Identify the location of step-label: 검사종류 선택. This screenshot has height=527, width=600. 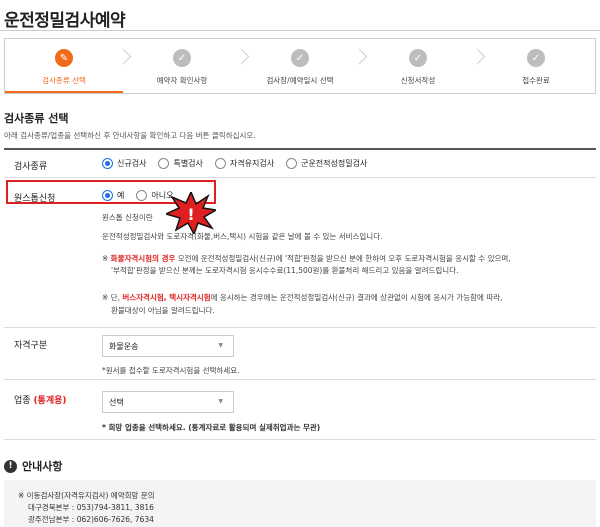
(64, 80).